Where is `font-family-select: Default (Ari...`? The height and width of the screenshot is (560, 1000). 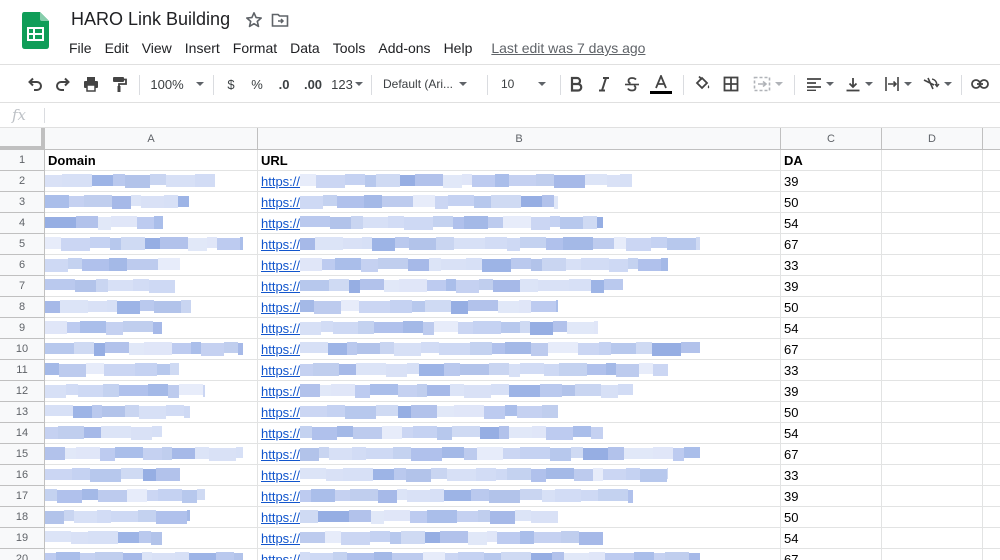
font-family-select: Default (Ari... is located at coordinates (430, 84).